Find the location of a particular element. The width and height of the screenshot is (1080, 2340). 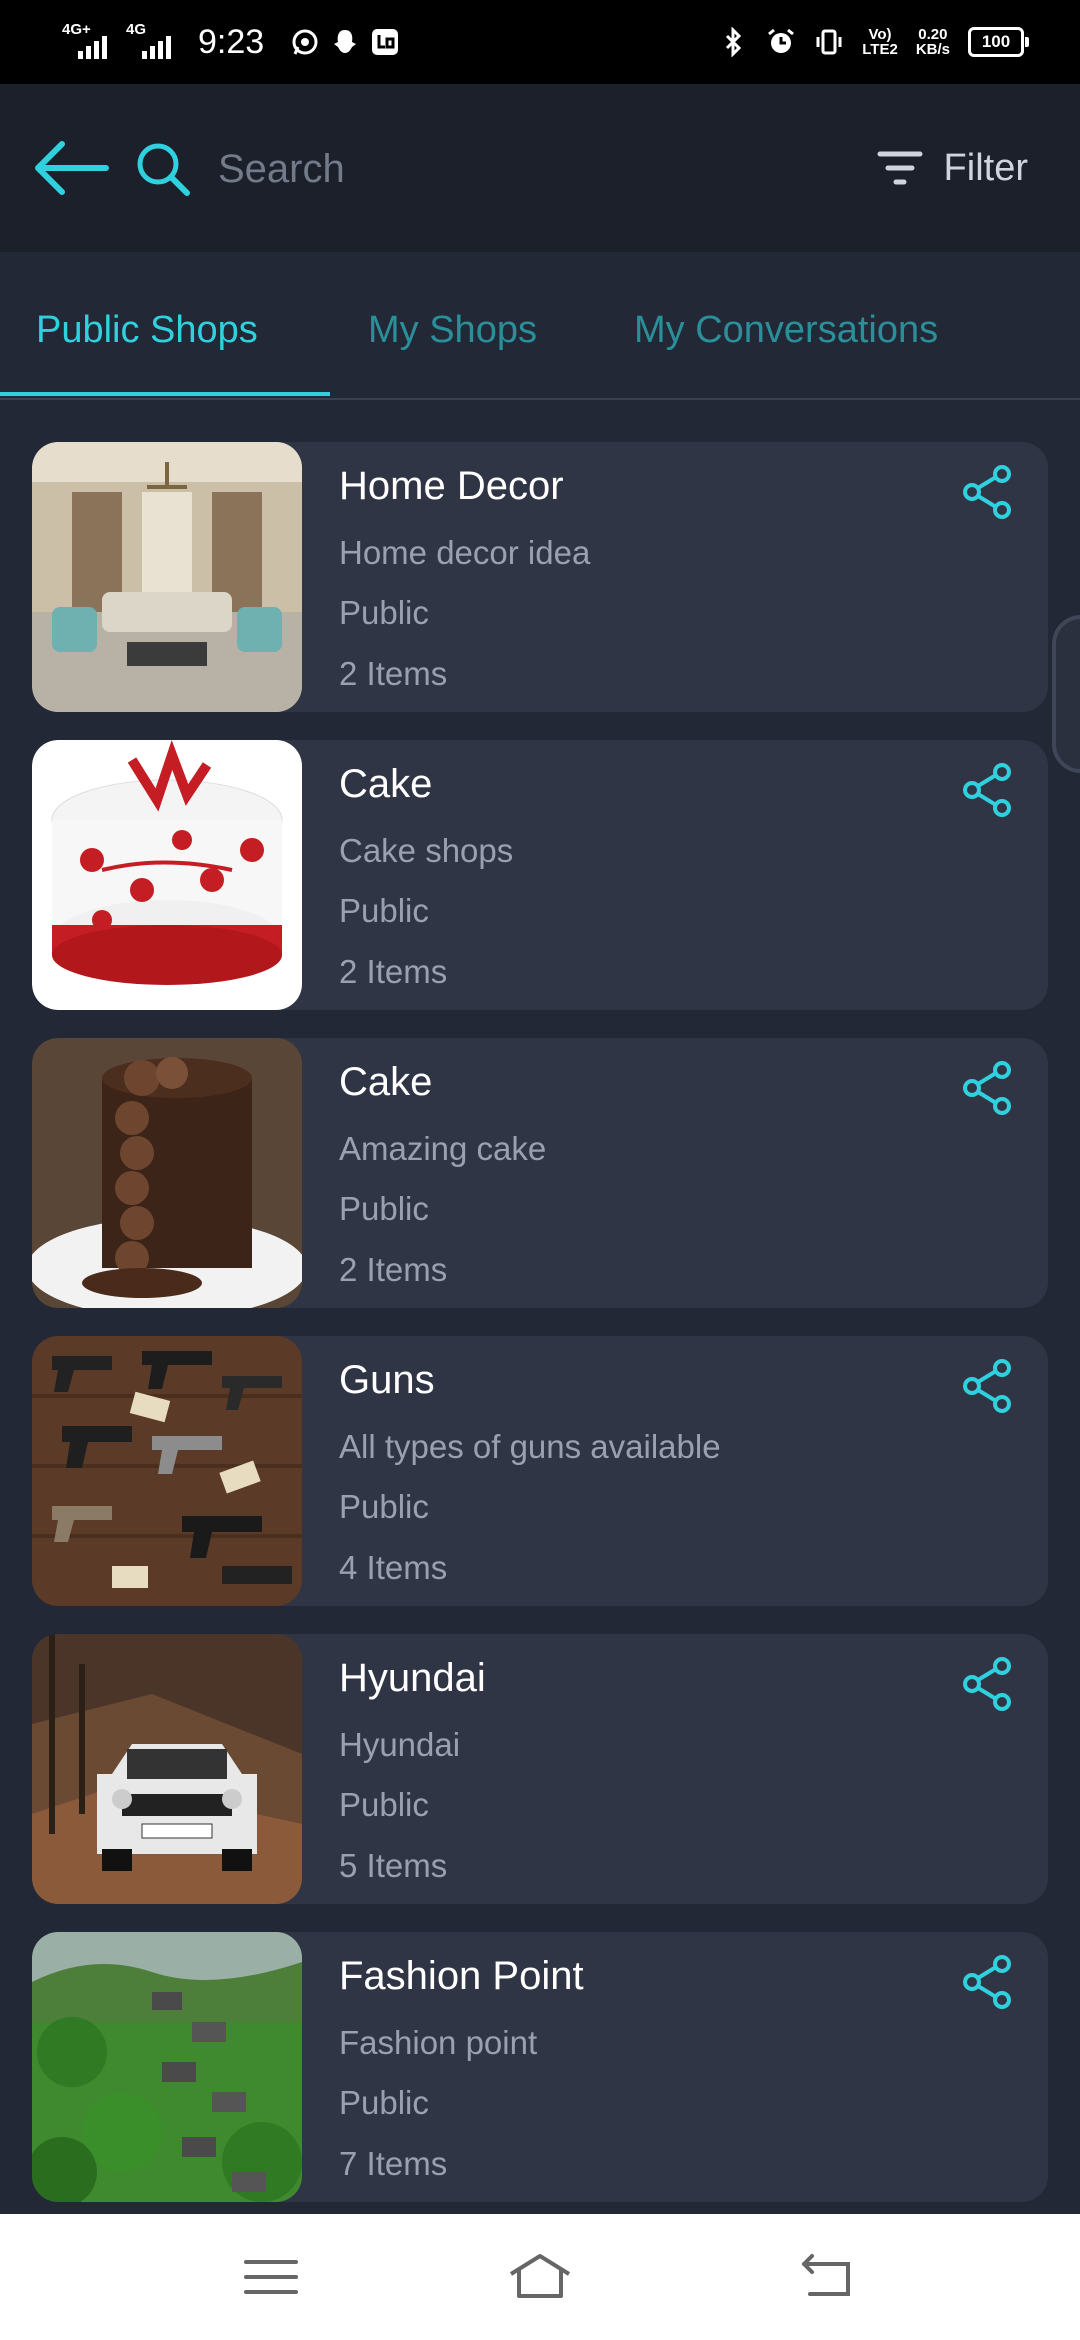

filter-label: Filter is located at coordinates (985, 167).